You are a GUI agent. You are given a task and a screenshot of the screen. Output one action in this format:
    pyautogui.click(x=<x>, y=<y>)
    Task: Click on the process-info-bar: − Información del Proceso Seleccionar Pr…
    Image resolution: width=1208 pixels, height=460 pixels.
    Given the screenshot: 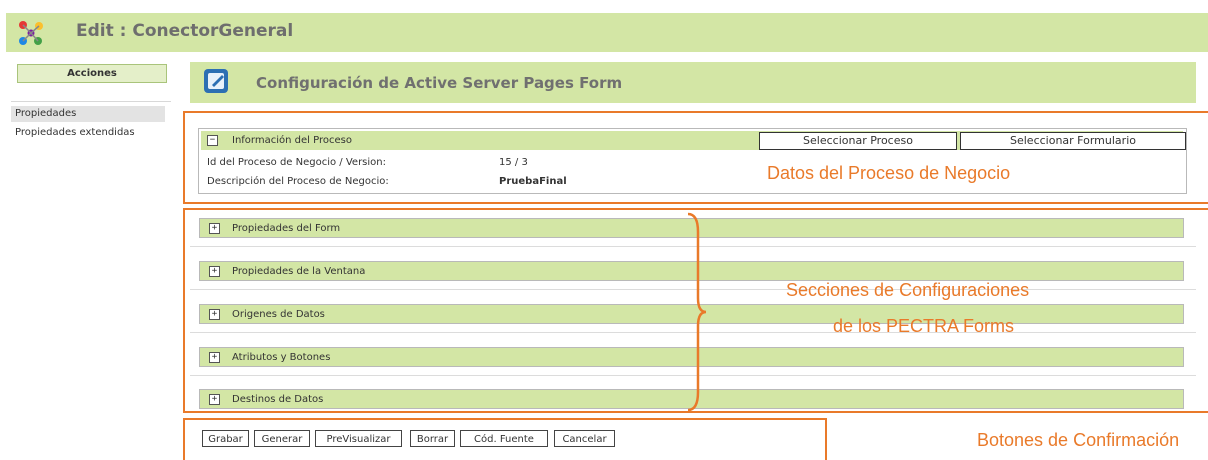 What is the action you would take?
    pyautogui.click(x=693, y=140)
    